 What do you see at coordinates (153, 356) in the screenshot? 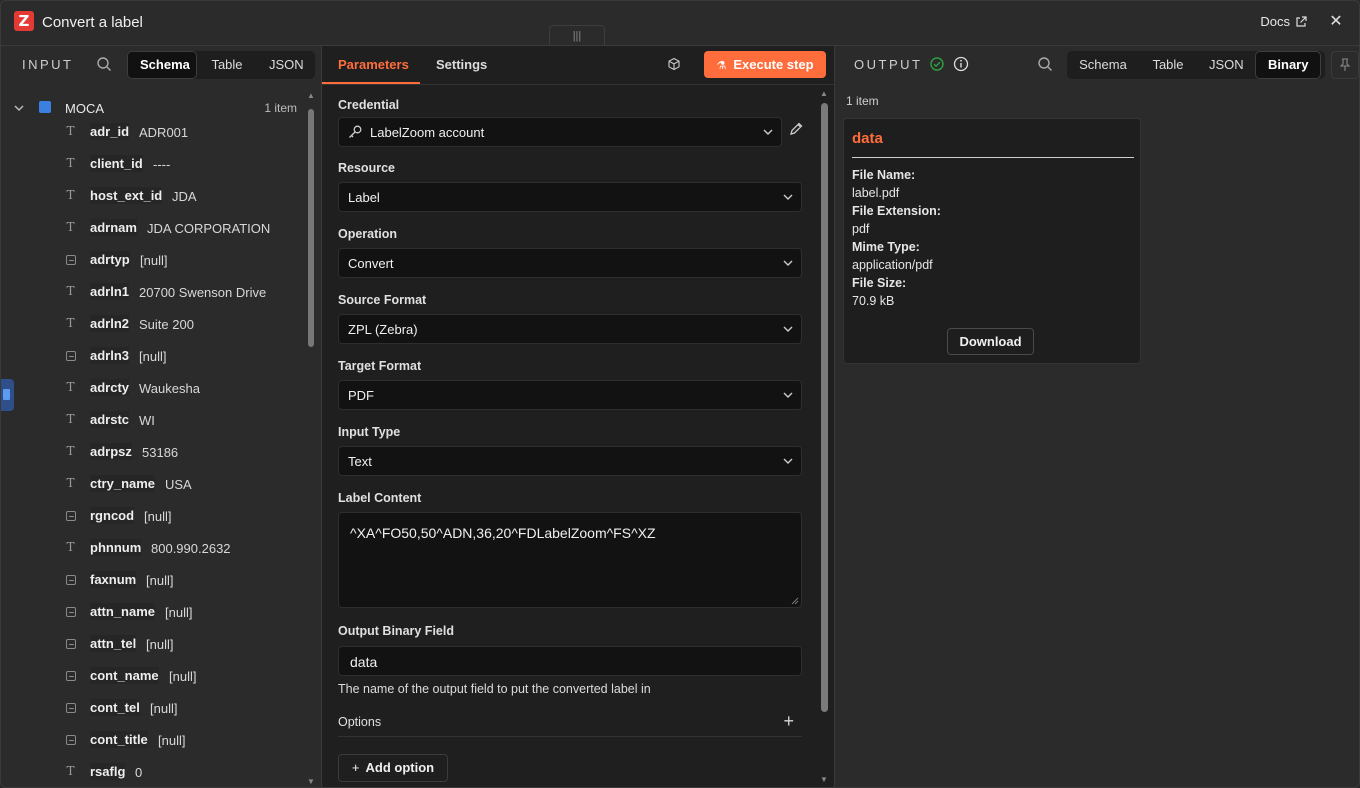
I see `schema-field-row: adrln3 [null]` at bounding box center [153, 356].